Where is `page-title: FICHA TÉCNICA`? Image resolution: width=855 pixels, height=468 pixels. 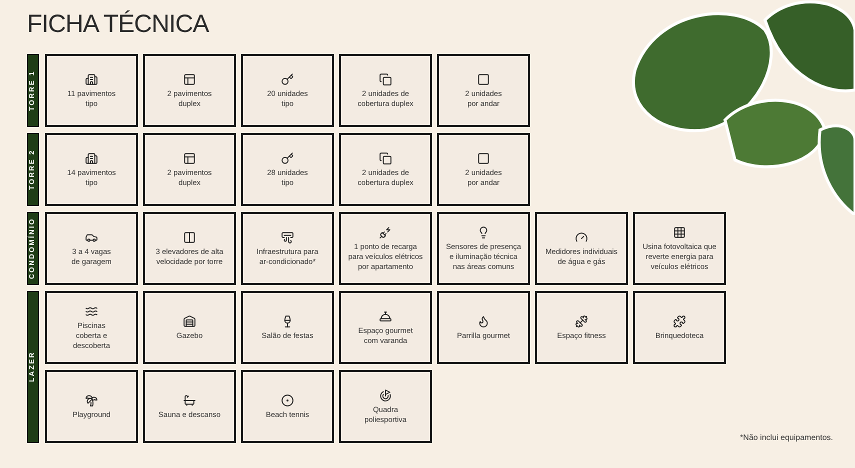 page-title: FICHA TÉCNICA is located at coordinates (118, 24).